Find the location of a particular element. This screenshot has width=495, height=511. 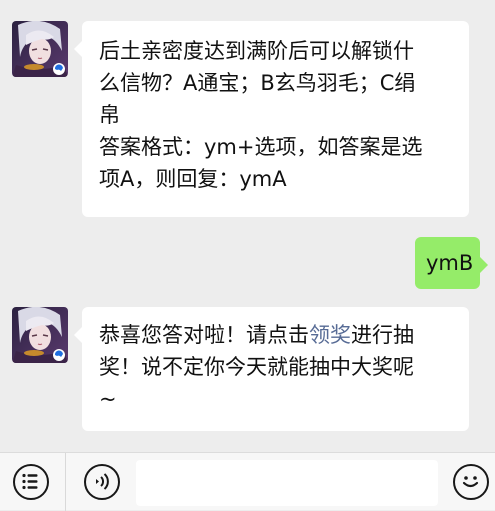

message-text-line: 恭喜您答对啦！请点击领奖进行抽 is located at coordinates (276, 335).